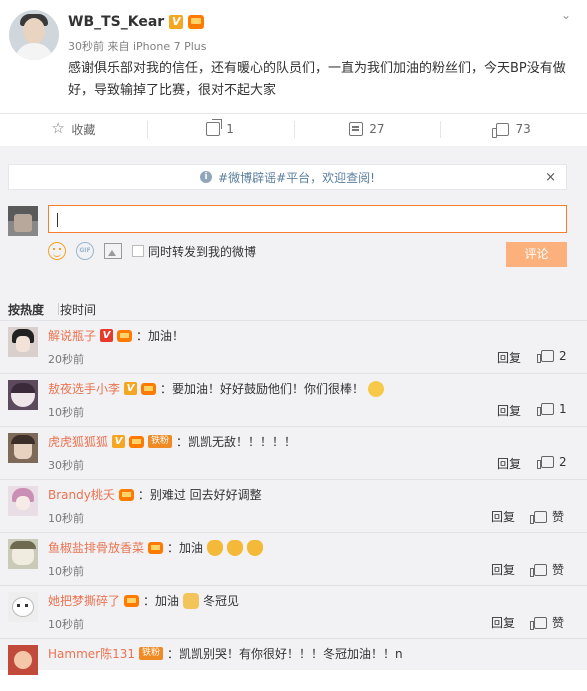 The width and height of the screenshot is (587, 691). I want to click on submit-comment-button: 评论, so click(536, 254).